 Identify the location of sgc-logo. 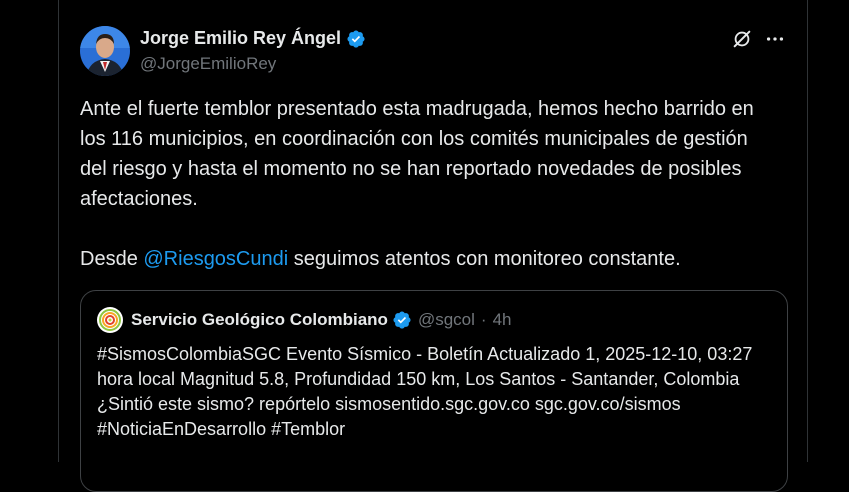
(110, 320).